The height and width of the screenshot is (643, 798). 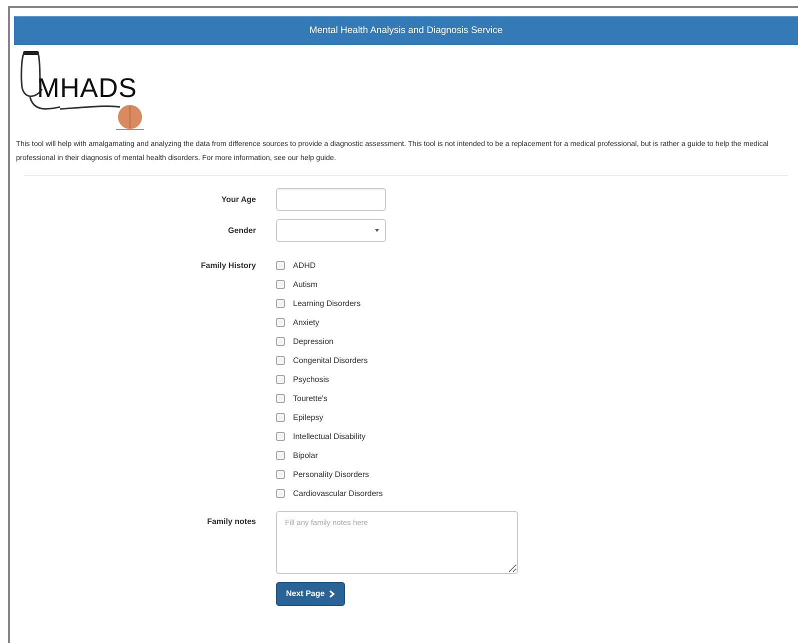 I want to click on checkbox-label: Personality Disorders, so click(x=331, y=474).